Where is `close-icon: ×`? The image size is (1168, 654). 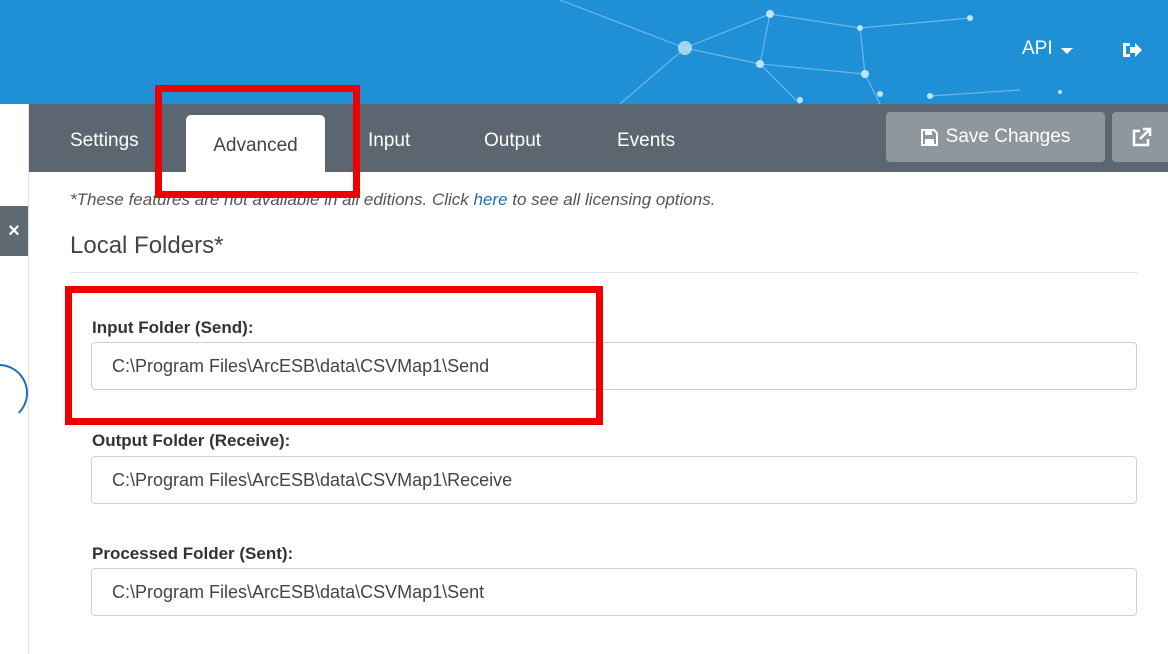
close-icon: × is located at coordinates (14, 230).